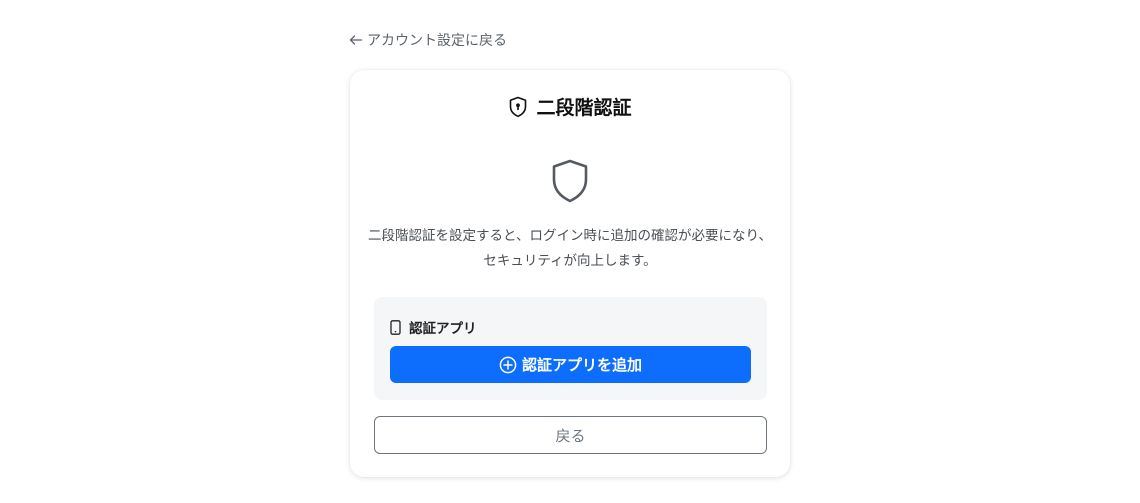 This screenshot has width=1140, height=503. Describe the element at coordinates (356, 40) in the screenshot. I see `arrow-left-icon` at that location.